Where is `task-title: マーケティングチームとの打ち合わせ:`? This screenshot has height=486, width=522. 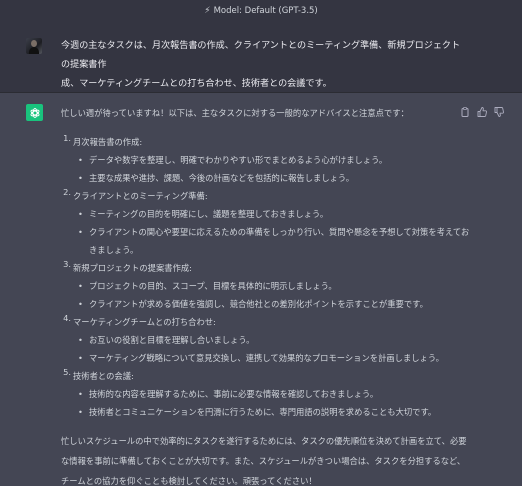
task-title: マーケティングチームとの打ち合わせ: is located at coordinates (144, 322).